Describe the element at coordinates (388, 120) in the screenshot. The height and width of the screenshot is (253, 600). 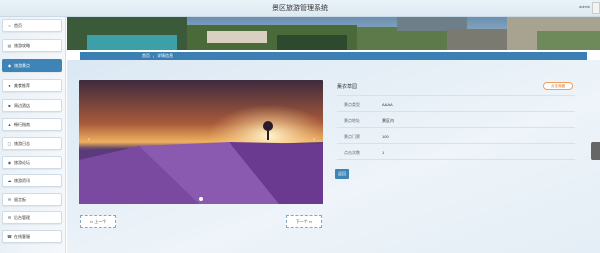
I see `detail-value: 景区内` at that location.